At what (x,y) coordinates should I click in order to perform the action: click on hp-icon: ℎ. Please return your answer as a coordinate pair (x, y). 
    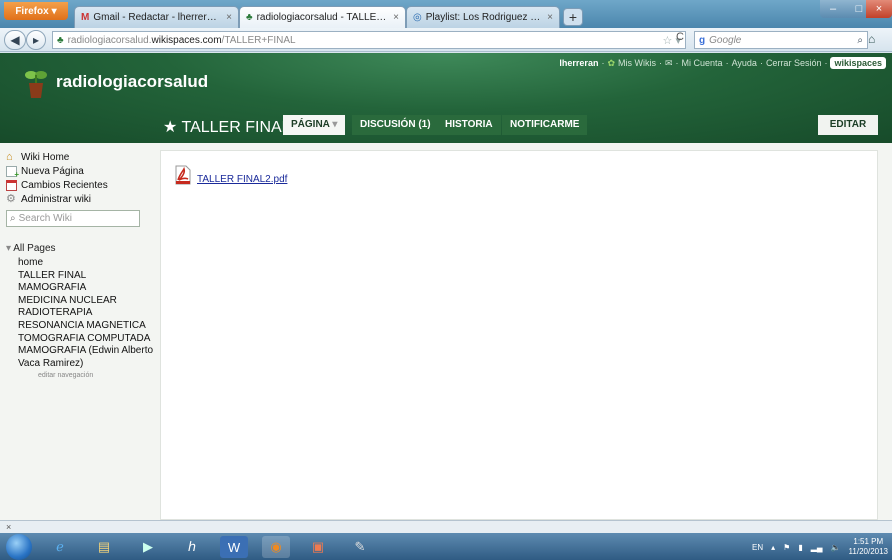
    Looking at the image, I should click on (192, 547).